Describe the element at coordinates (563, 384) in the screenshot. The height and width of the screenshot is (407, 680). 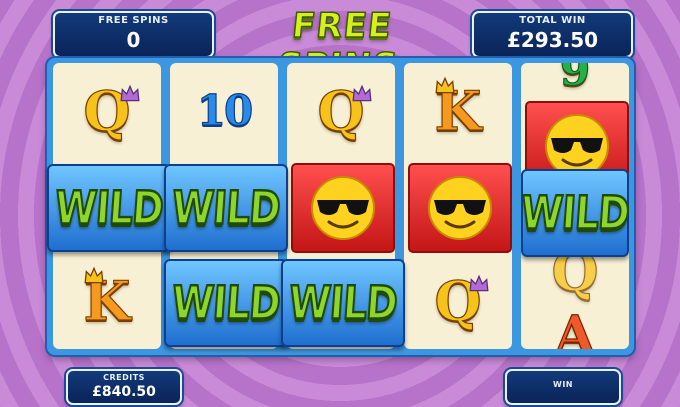
I see `win-label: WIN` at that location.